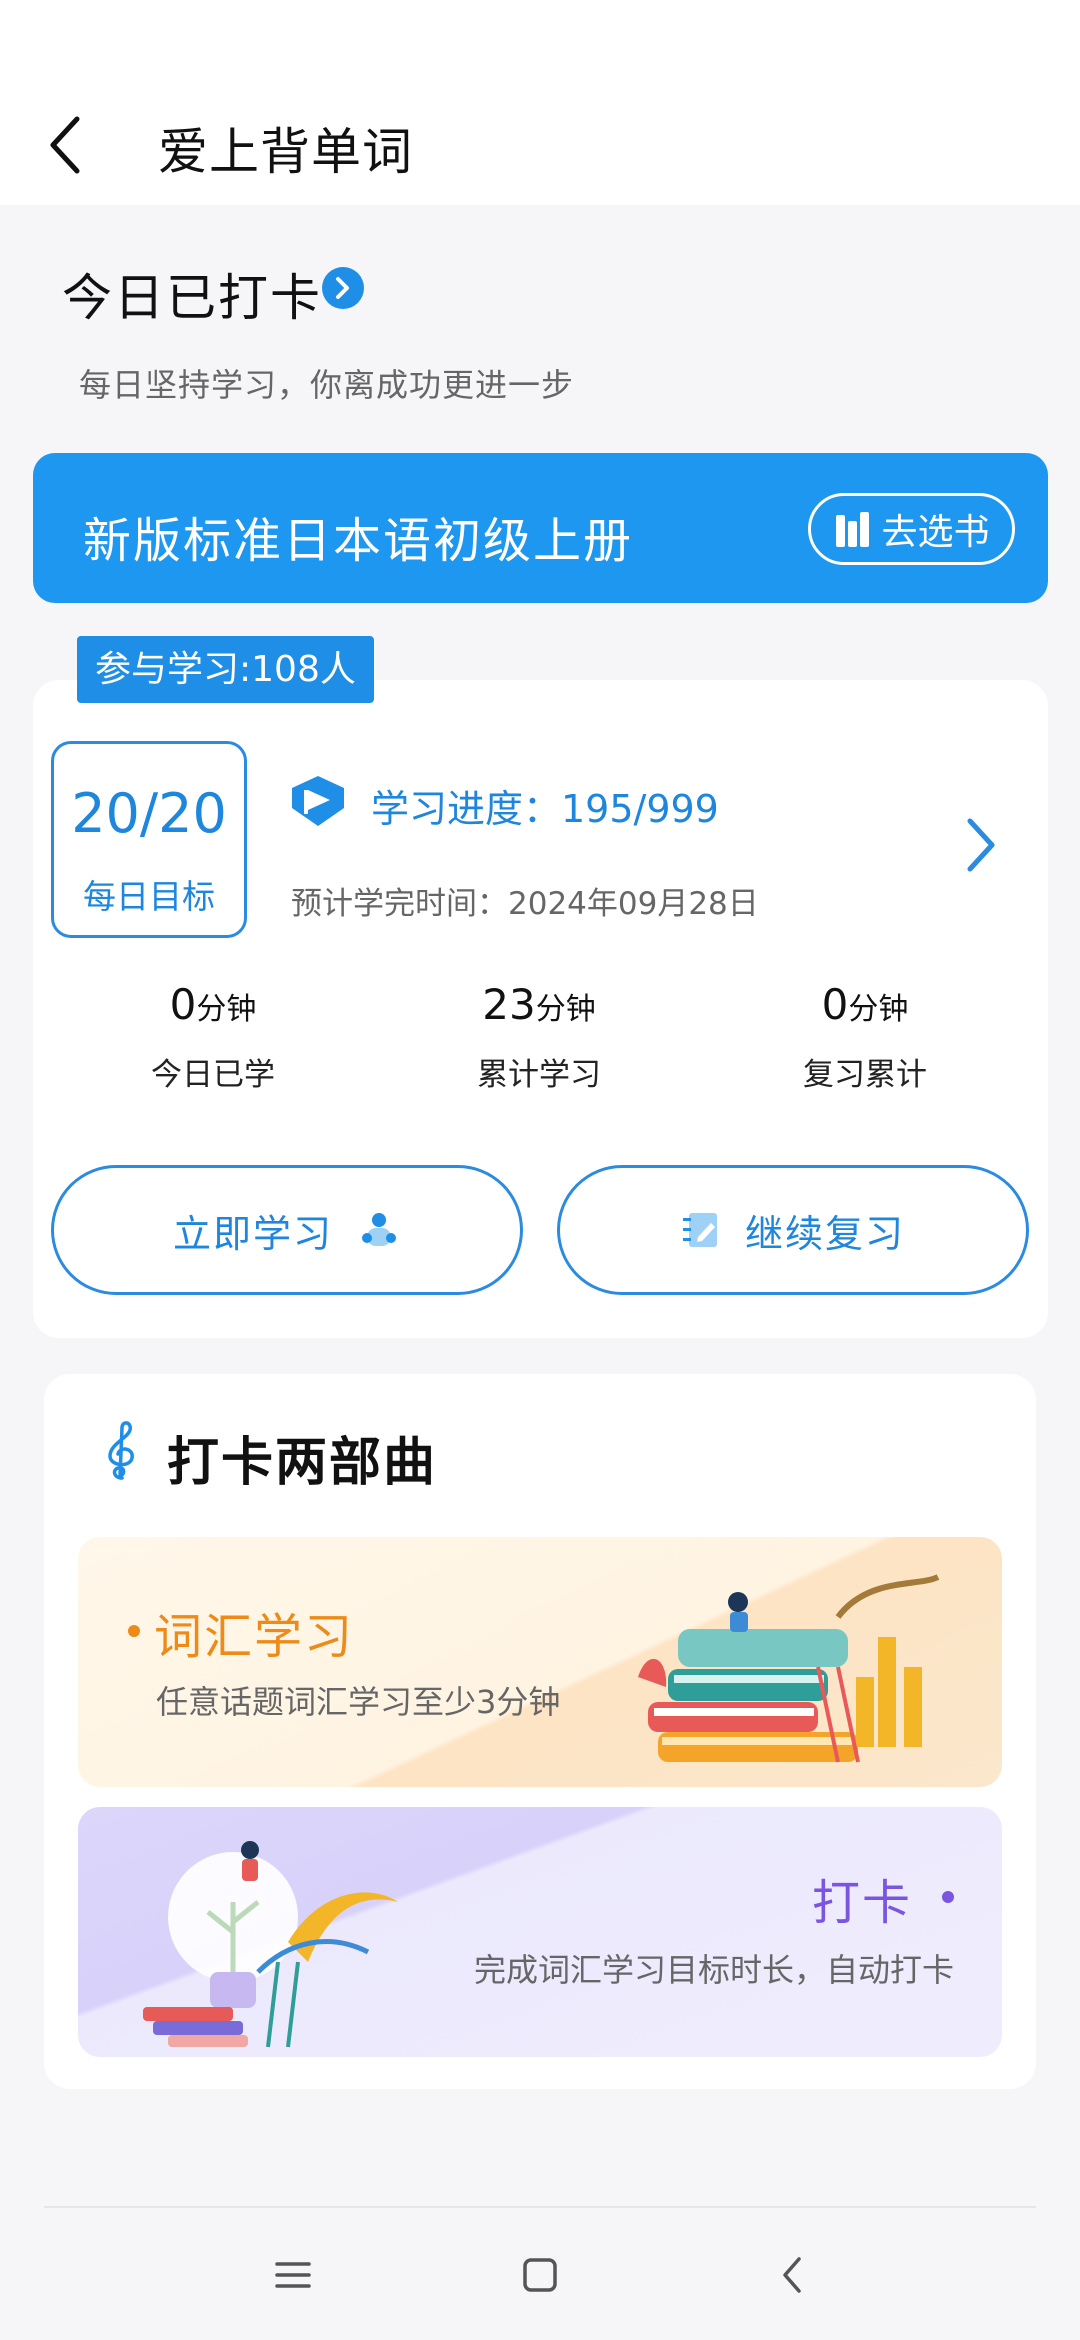 This screenshot has height=2340, width=1080. Describe the element at coordinates (149, 896) in the screenshot. I see `daily-goal-label: 每日目标` at that location.